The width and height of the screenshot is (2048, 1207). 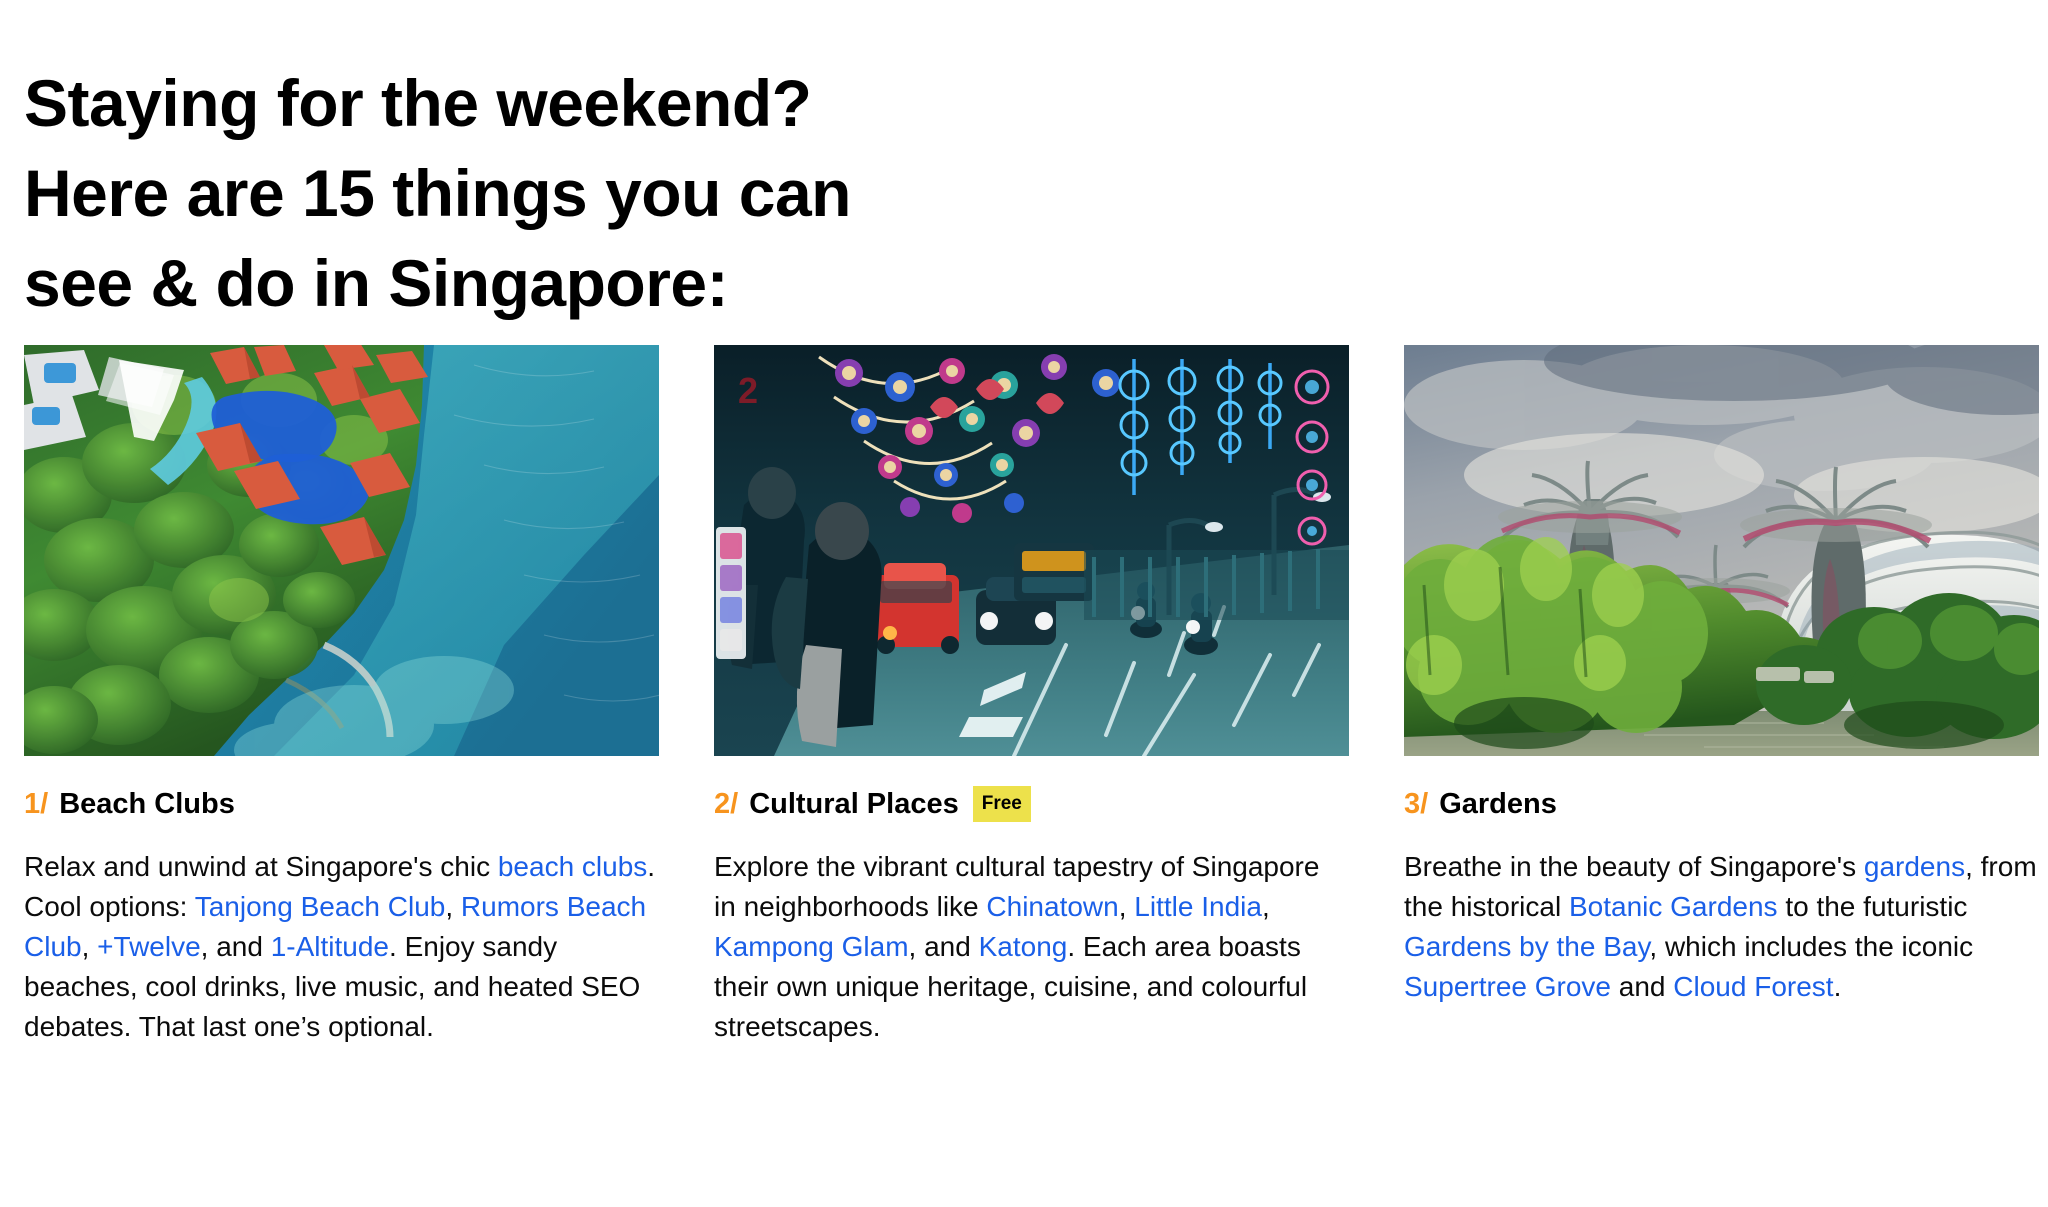 I want to click on card-title-beach-clubs: 1/ Beach Clubs, so click(x=341, y=804).